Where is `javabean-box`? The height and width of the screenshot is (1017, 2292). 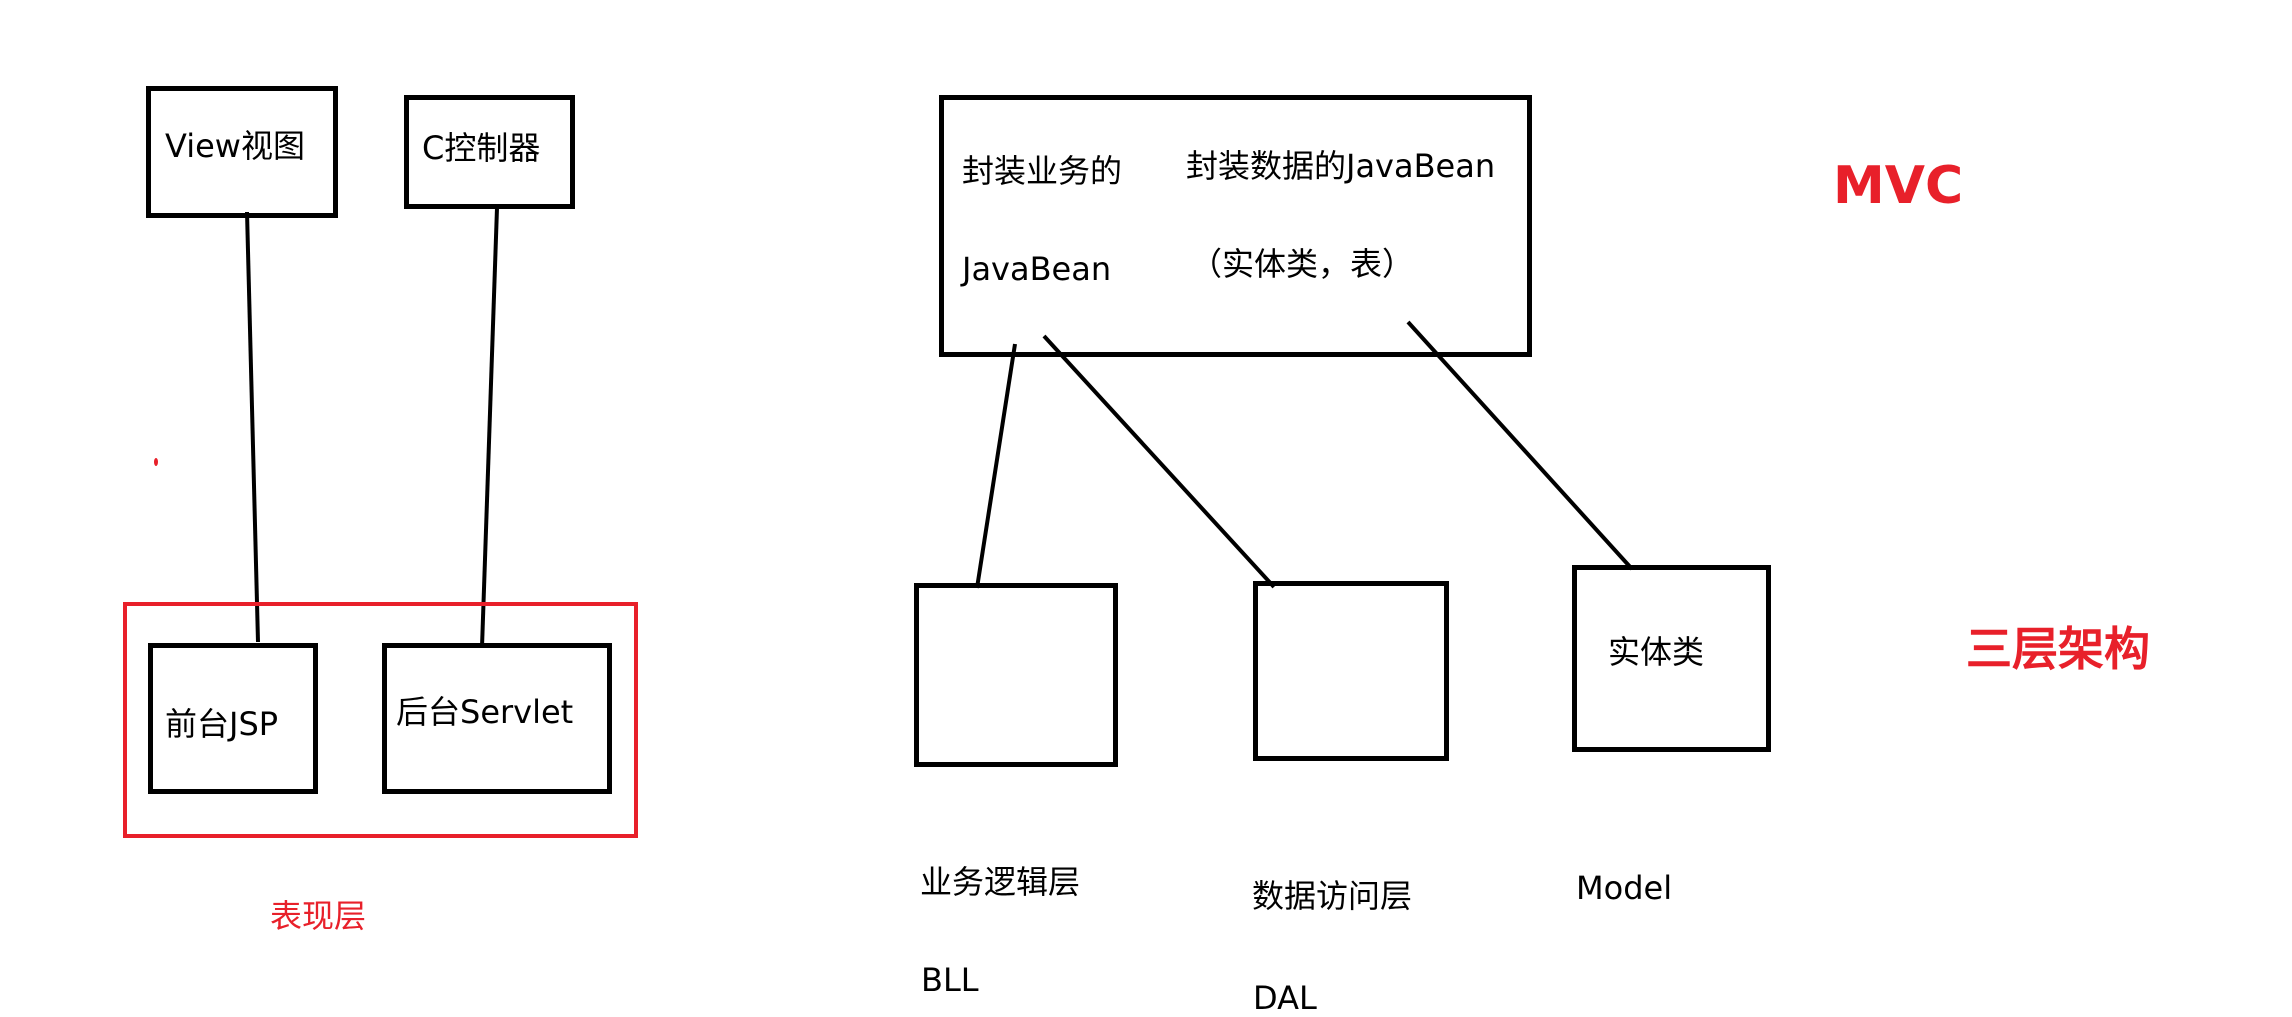 javabean-box is located at coordinates (1235, 226).